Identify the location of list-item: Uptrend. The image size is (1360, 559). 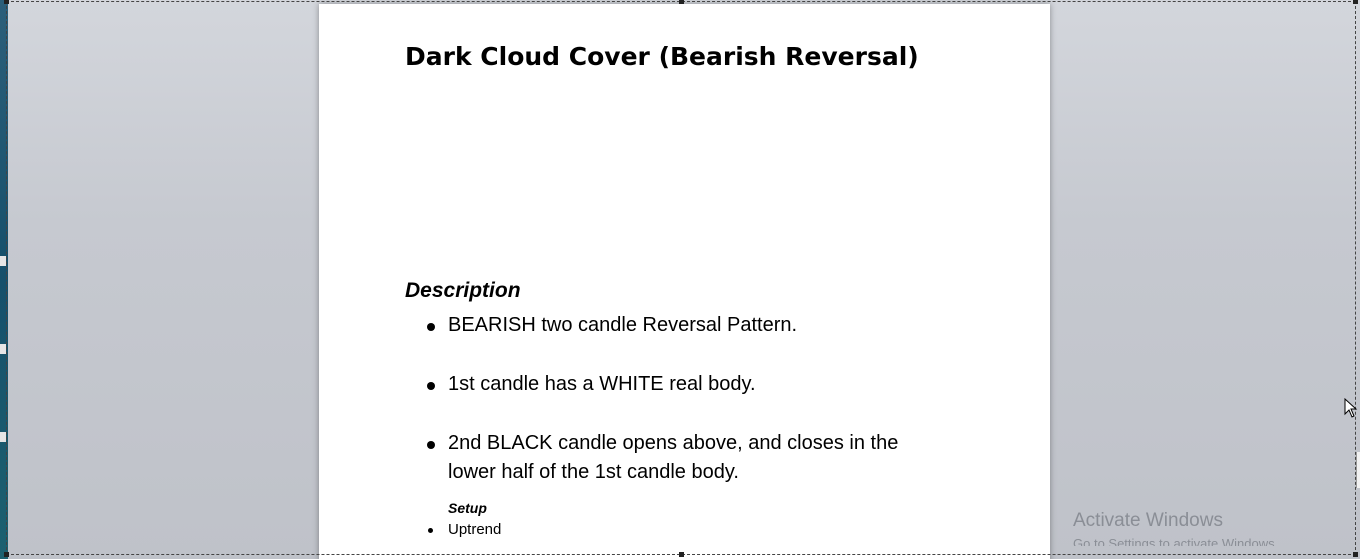
(464, 530).